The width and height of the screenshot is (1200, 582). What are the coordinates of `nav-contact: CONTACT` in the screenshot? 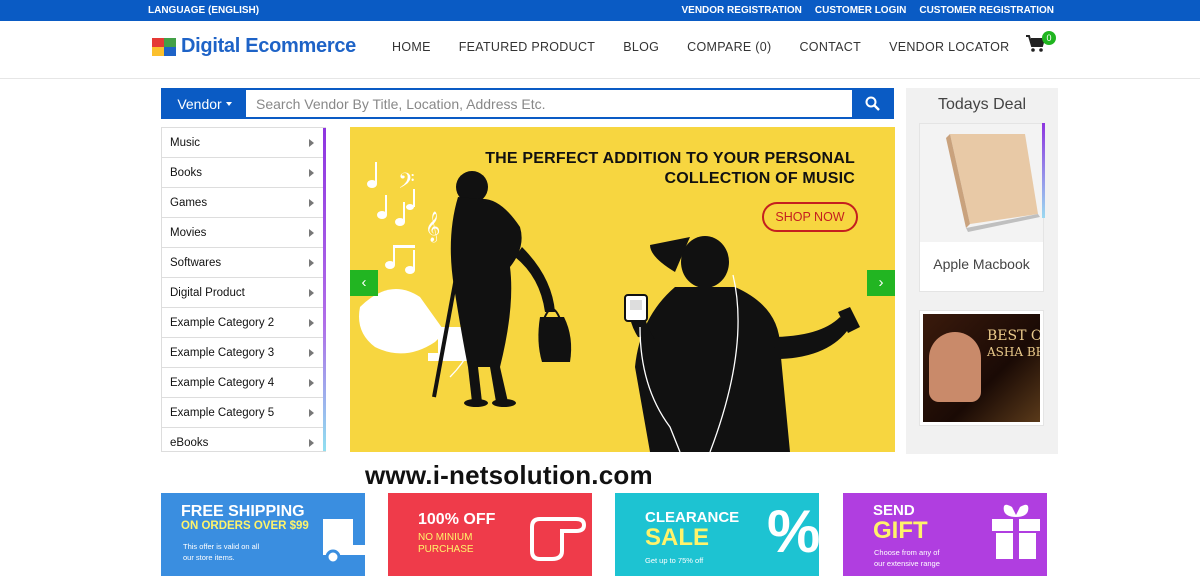 It's located at (830, 47).